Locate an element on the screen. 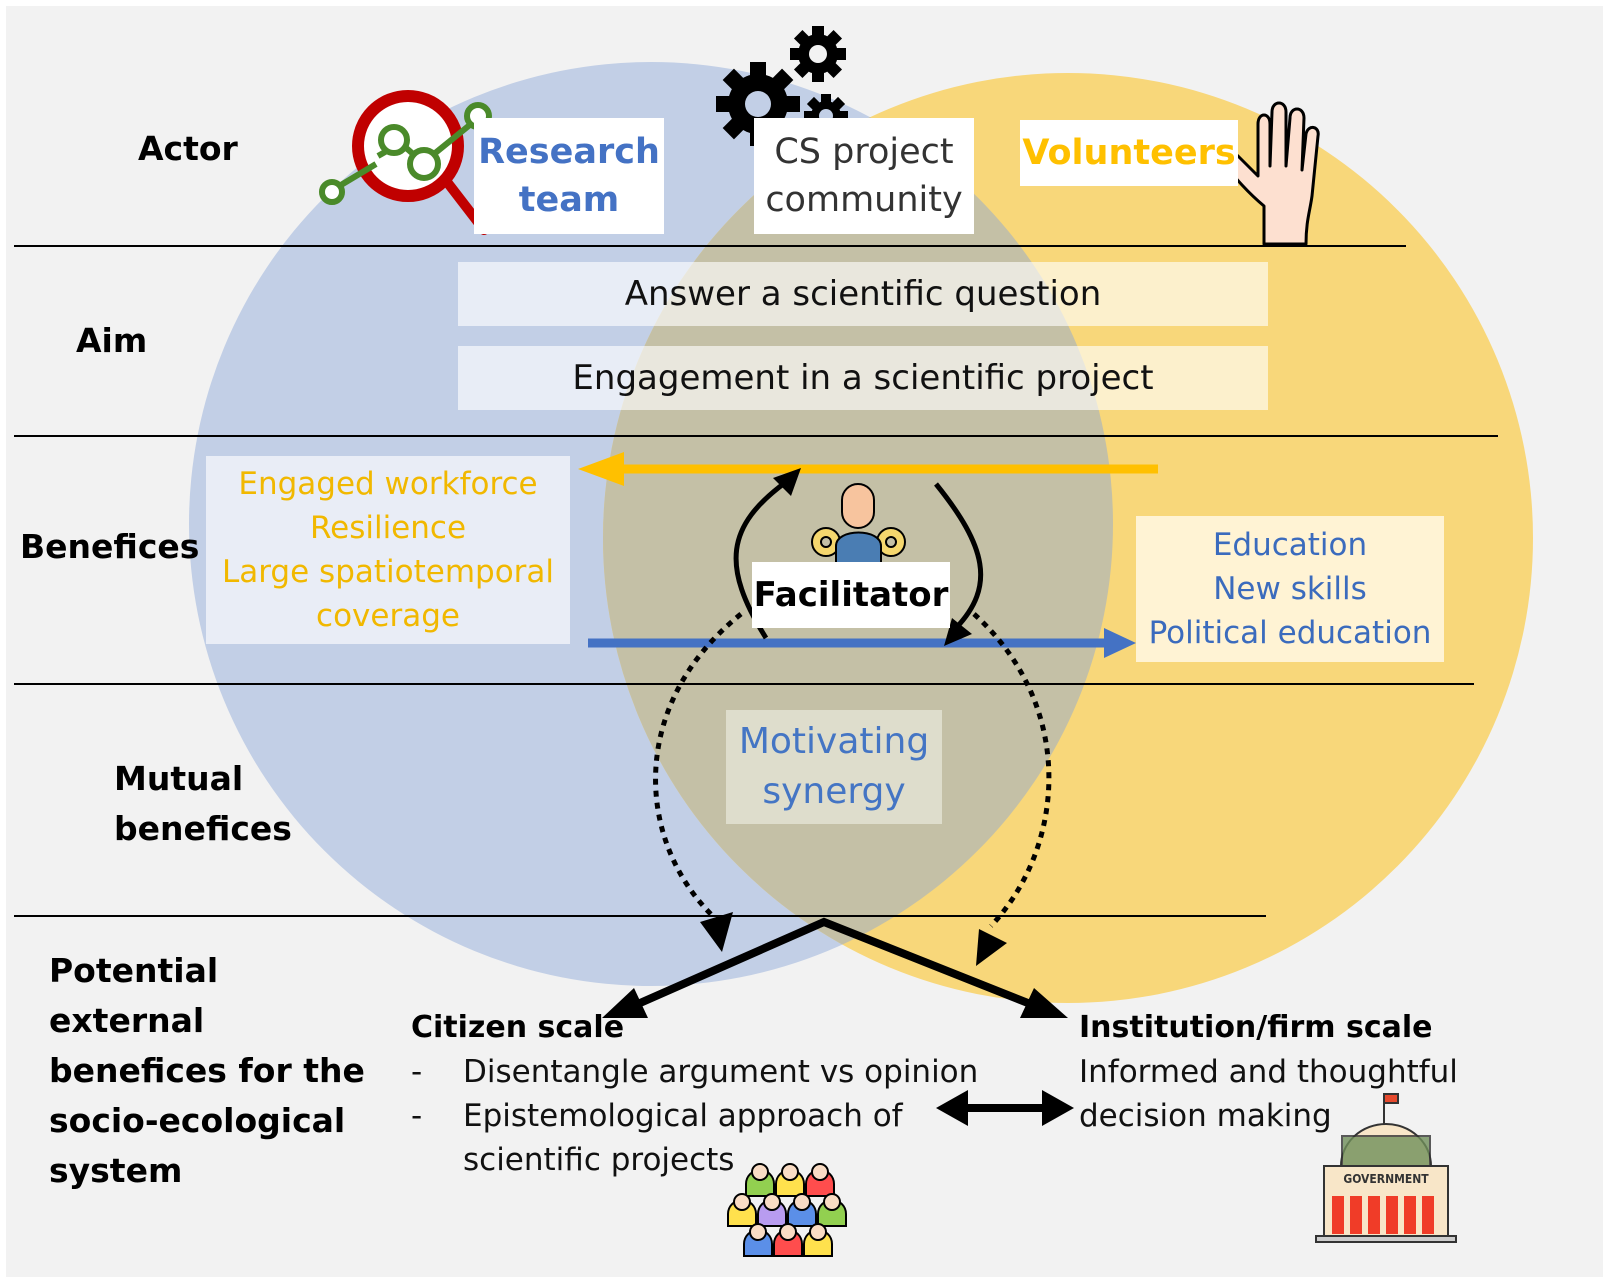 The image size is (1609, 1283). synergy-line: synergy is located at coordinates (834, 791).